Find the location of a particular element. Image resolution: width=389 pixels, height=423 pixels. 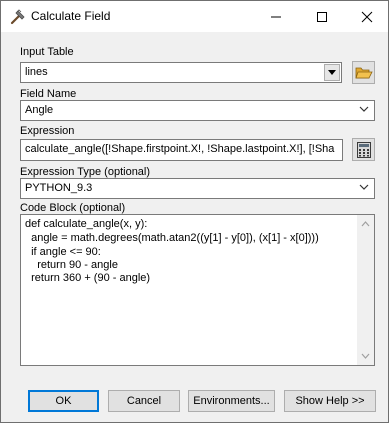

code-block-scrollbar is located at coordinates (365, 290).